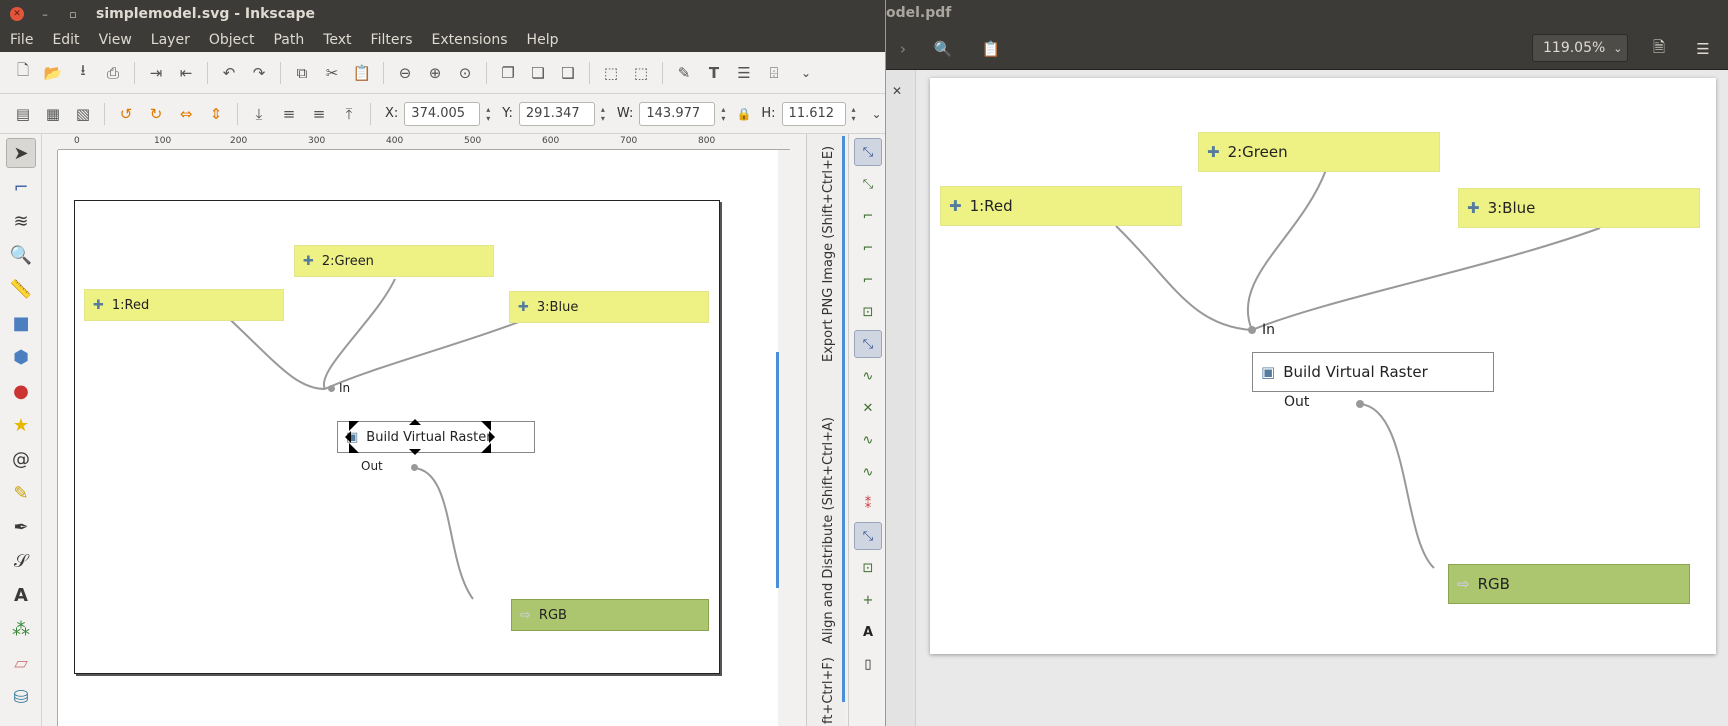 This screenshot has height=726, width=1728. Describe the element at coordinates (843, 419) in the screenshot. I see `dock-scrollbar` at that location.